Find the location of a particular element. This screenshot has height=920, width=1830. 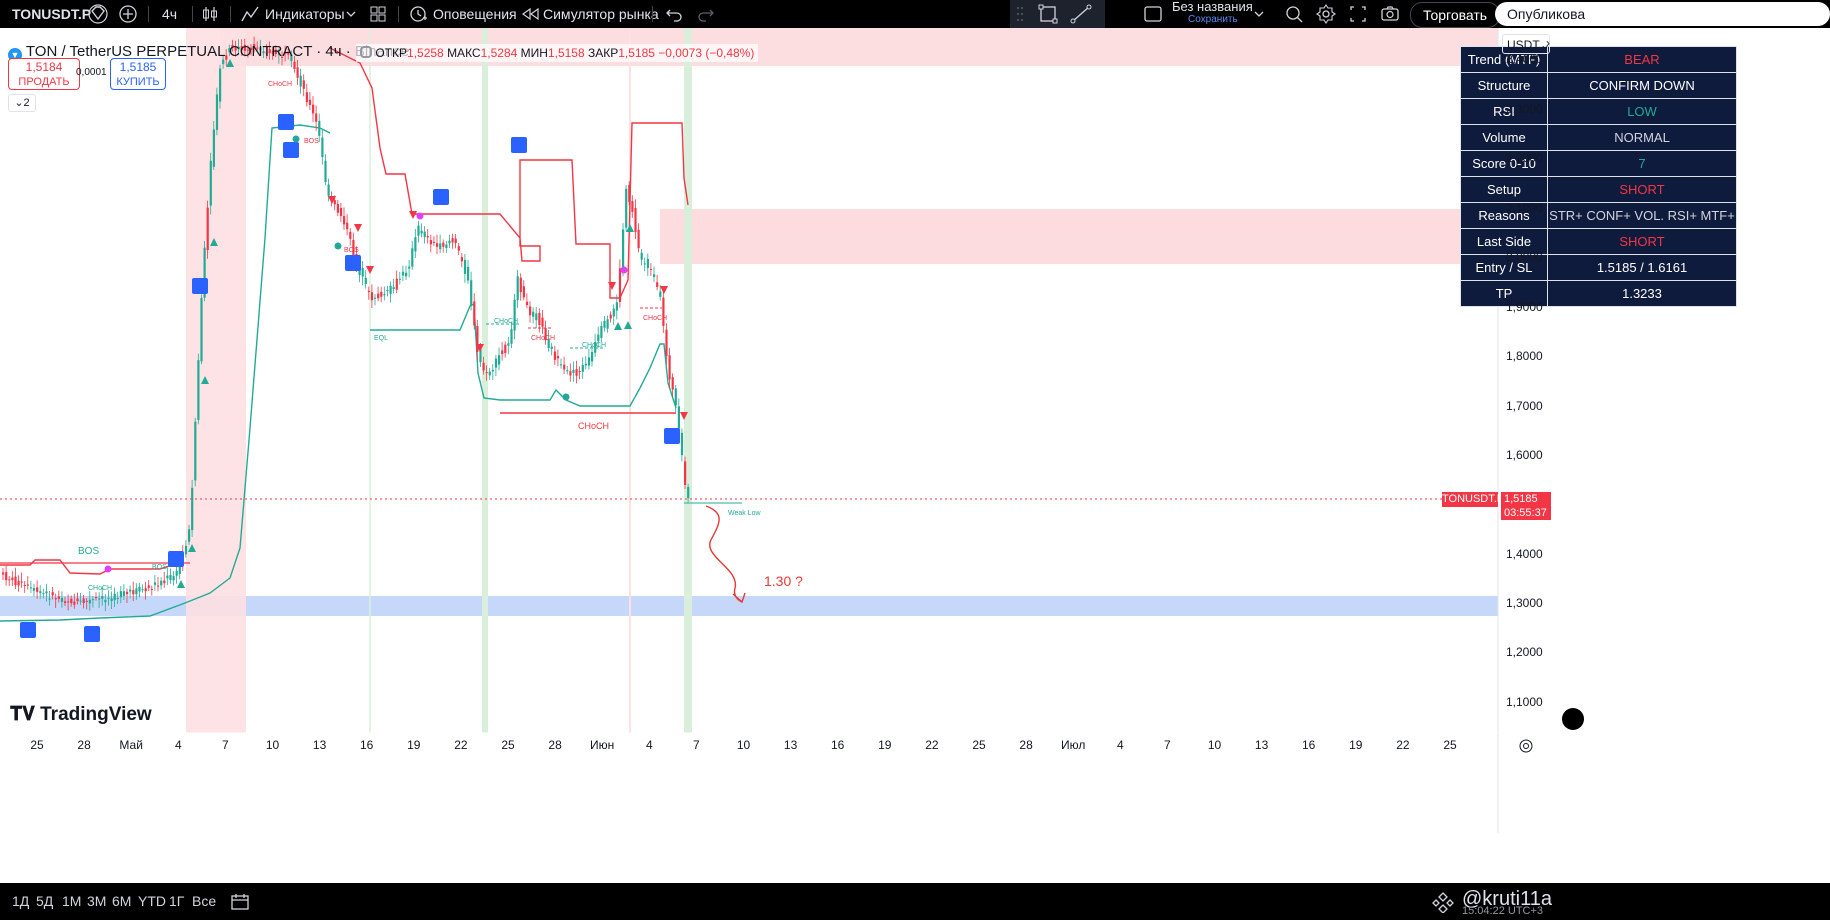

settings-gear-icon is located at coordinates (1326, 14).